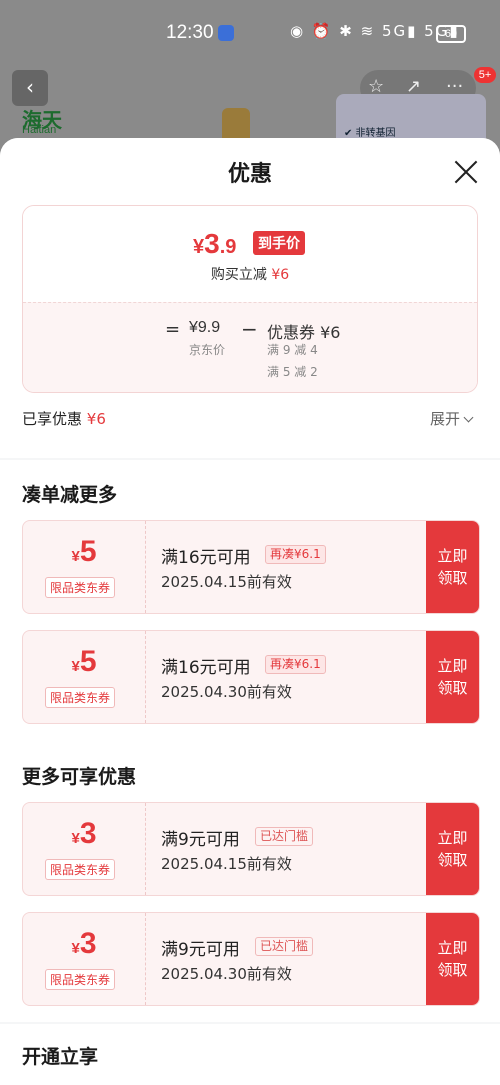  I want to click on close-icon, so click(466, 172).